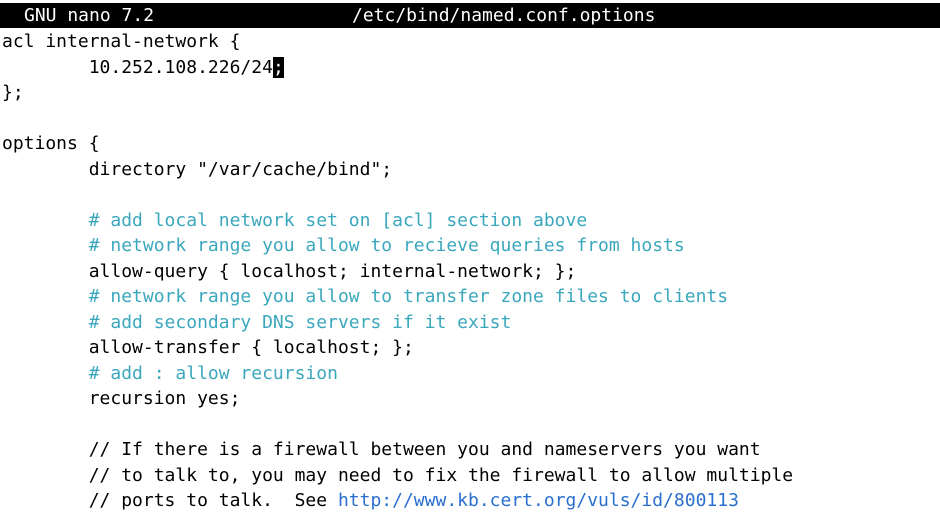 The image size is (940, 520). What do you see at coordinates (504, 15) in the screenshot?
I see `file-path-label: /etc/bind/named.conf.options` at bounding box center [504, 15].